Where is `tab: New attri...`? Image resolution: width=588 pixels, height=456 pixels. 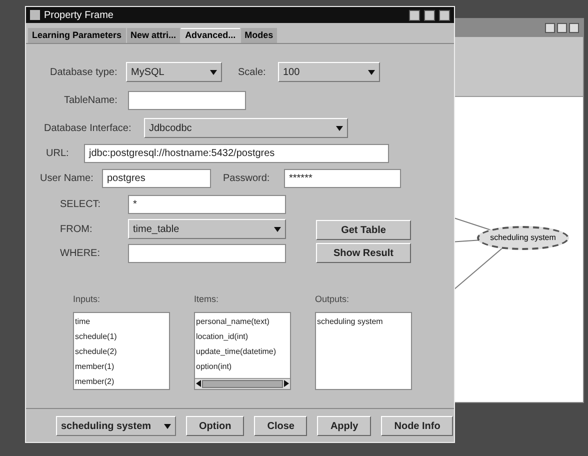
tab: New attri... is located at coordinates (153, 35).